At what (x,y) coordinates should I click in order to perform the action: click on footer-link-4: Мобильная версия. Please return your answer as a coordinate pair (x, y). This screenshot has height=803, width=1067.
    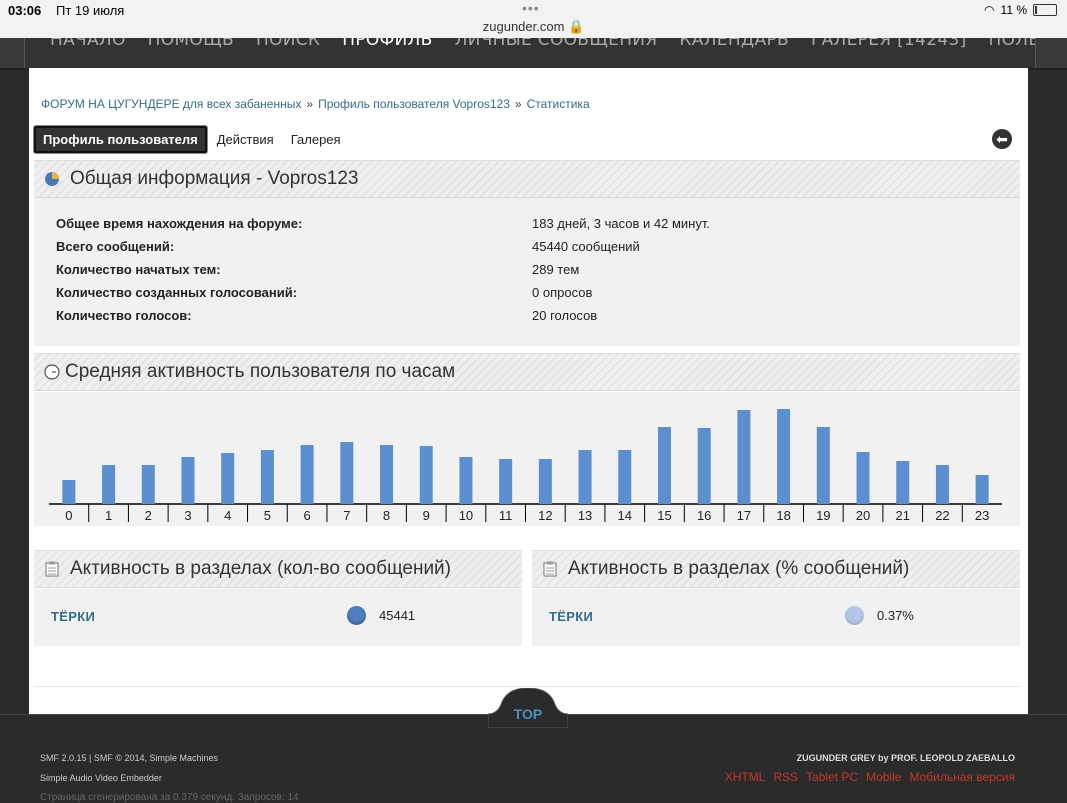
    Looking at the image, I should click on (962, 777).